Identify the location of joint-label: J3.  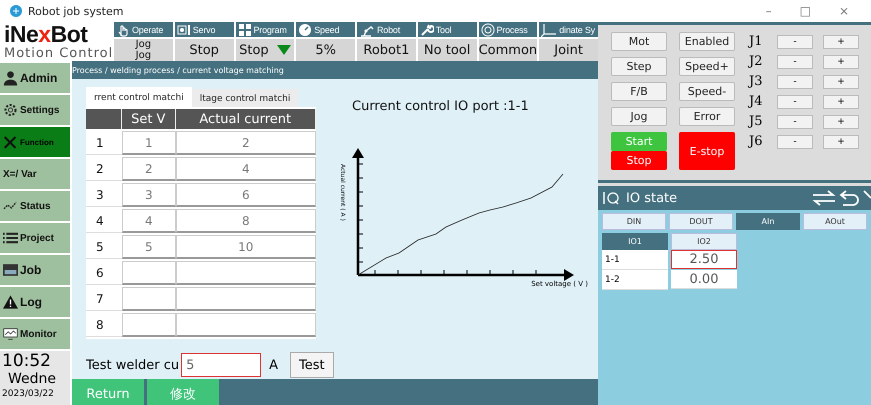
(756, 81).